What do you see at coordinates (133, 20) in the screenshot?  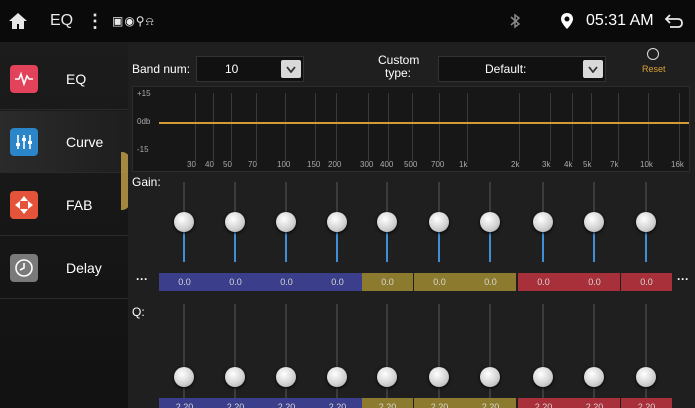 I see `system-status-icons: ▣◉⚲⍾` at bounding box center [133, 20].